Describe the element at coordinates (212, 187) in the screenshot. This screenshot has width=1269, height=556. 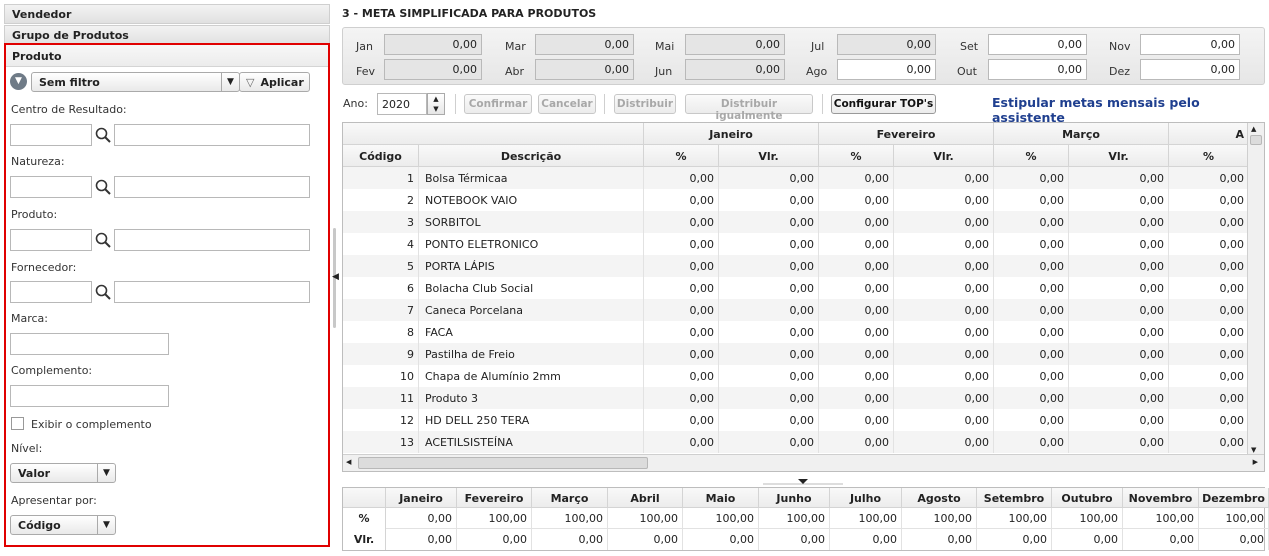
I see `natureza-desc-input` at that location.